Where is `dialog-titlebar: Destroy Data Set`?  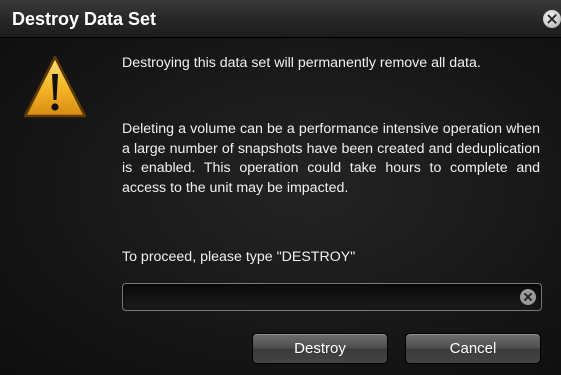 dialog-titlebar: Destroy Data Set is located at coordinates (280, 19).